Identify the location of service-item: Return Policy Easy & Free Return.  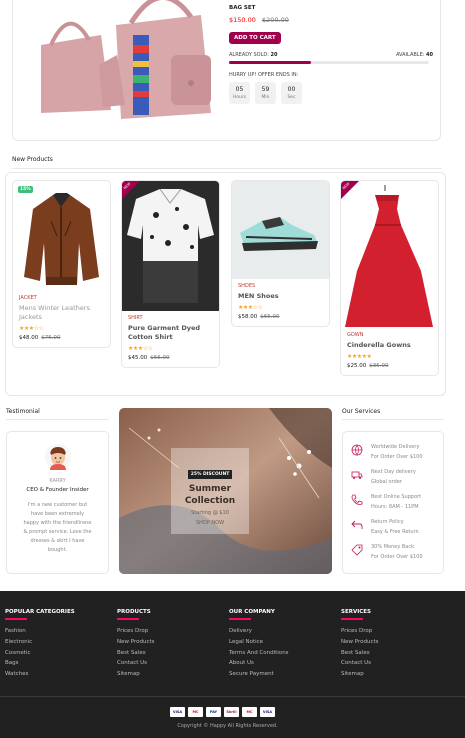
(396, 528).